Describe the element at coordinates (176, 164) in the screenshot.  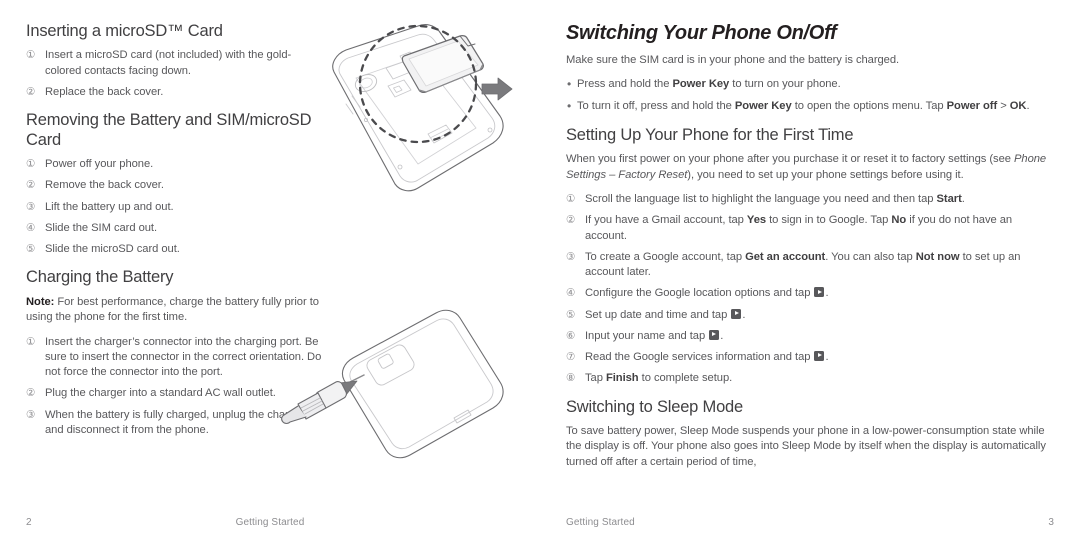
I see `list-item: ① Power off your phone.` at that location.